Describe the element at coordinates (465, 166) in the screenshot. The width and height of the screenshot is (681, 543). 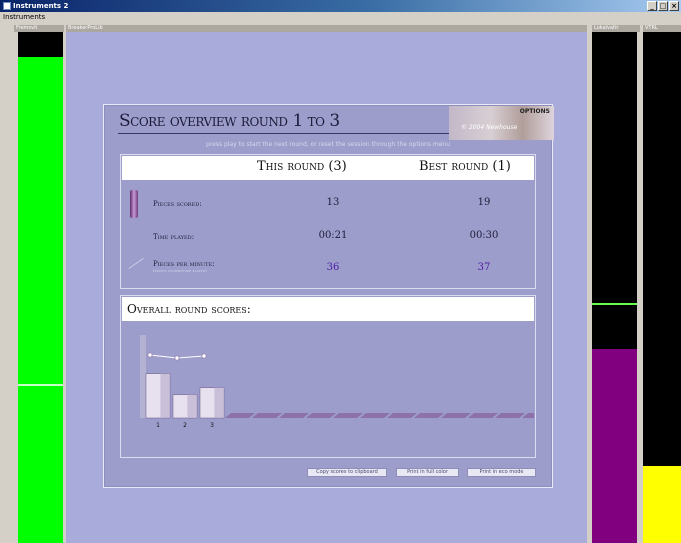
I see `header-best-round: Best round (1)` at that location.